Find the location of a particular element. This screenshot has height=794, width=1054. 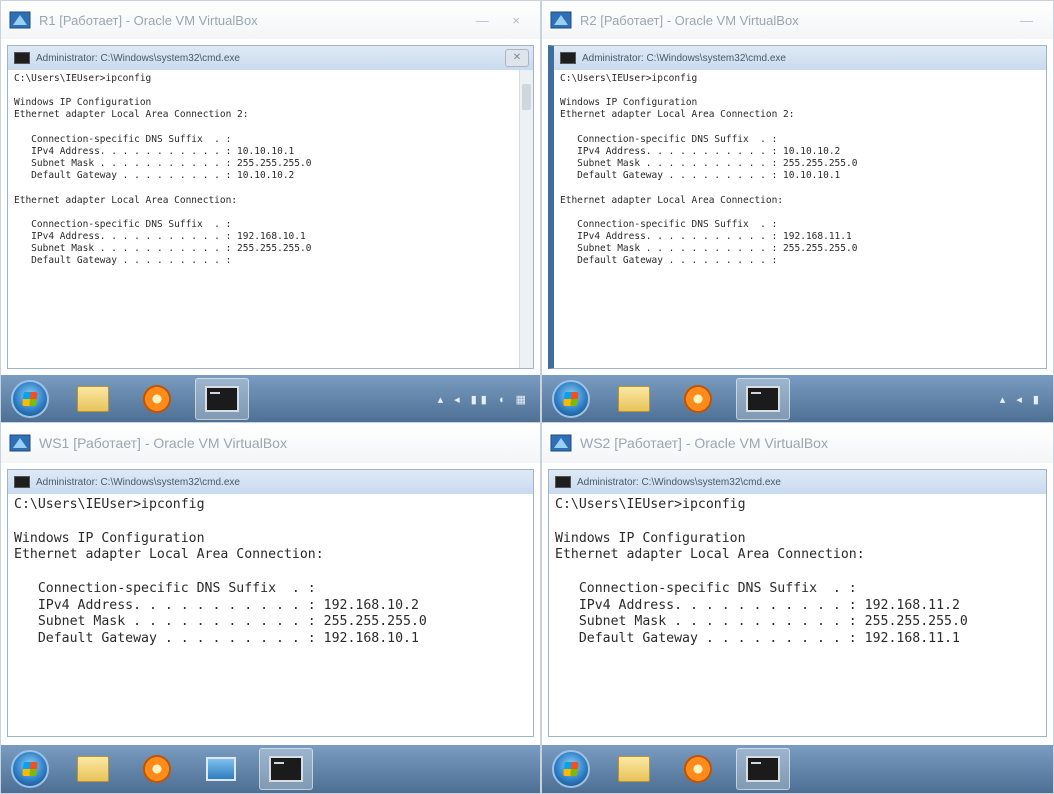

vm-window-title: WS2 [Работает] - Oracle VM VirtualBox is located at coordinates (704, 443).